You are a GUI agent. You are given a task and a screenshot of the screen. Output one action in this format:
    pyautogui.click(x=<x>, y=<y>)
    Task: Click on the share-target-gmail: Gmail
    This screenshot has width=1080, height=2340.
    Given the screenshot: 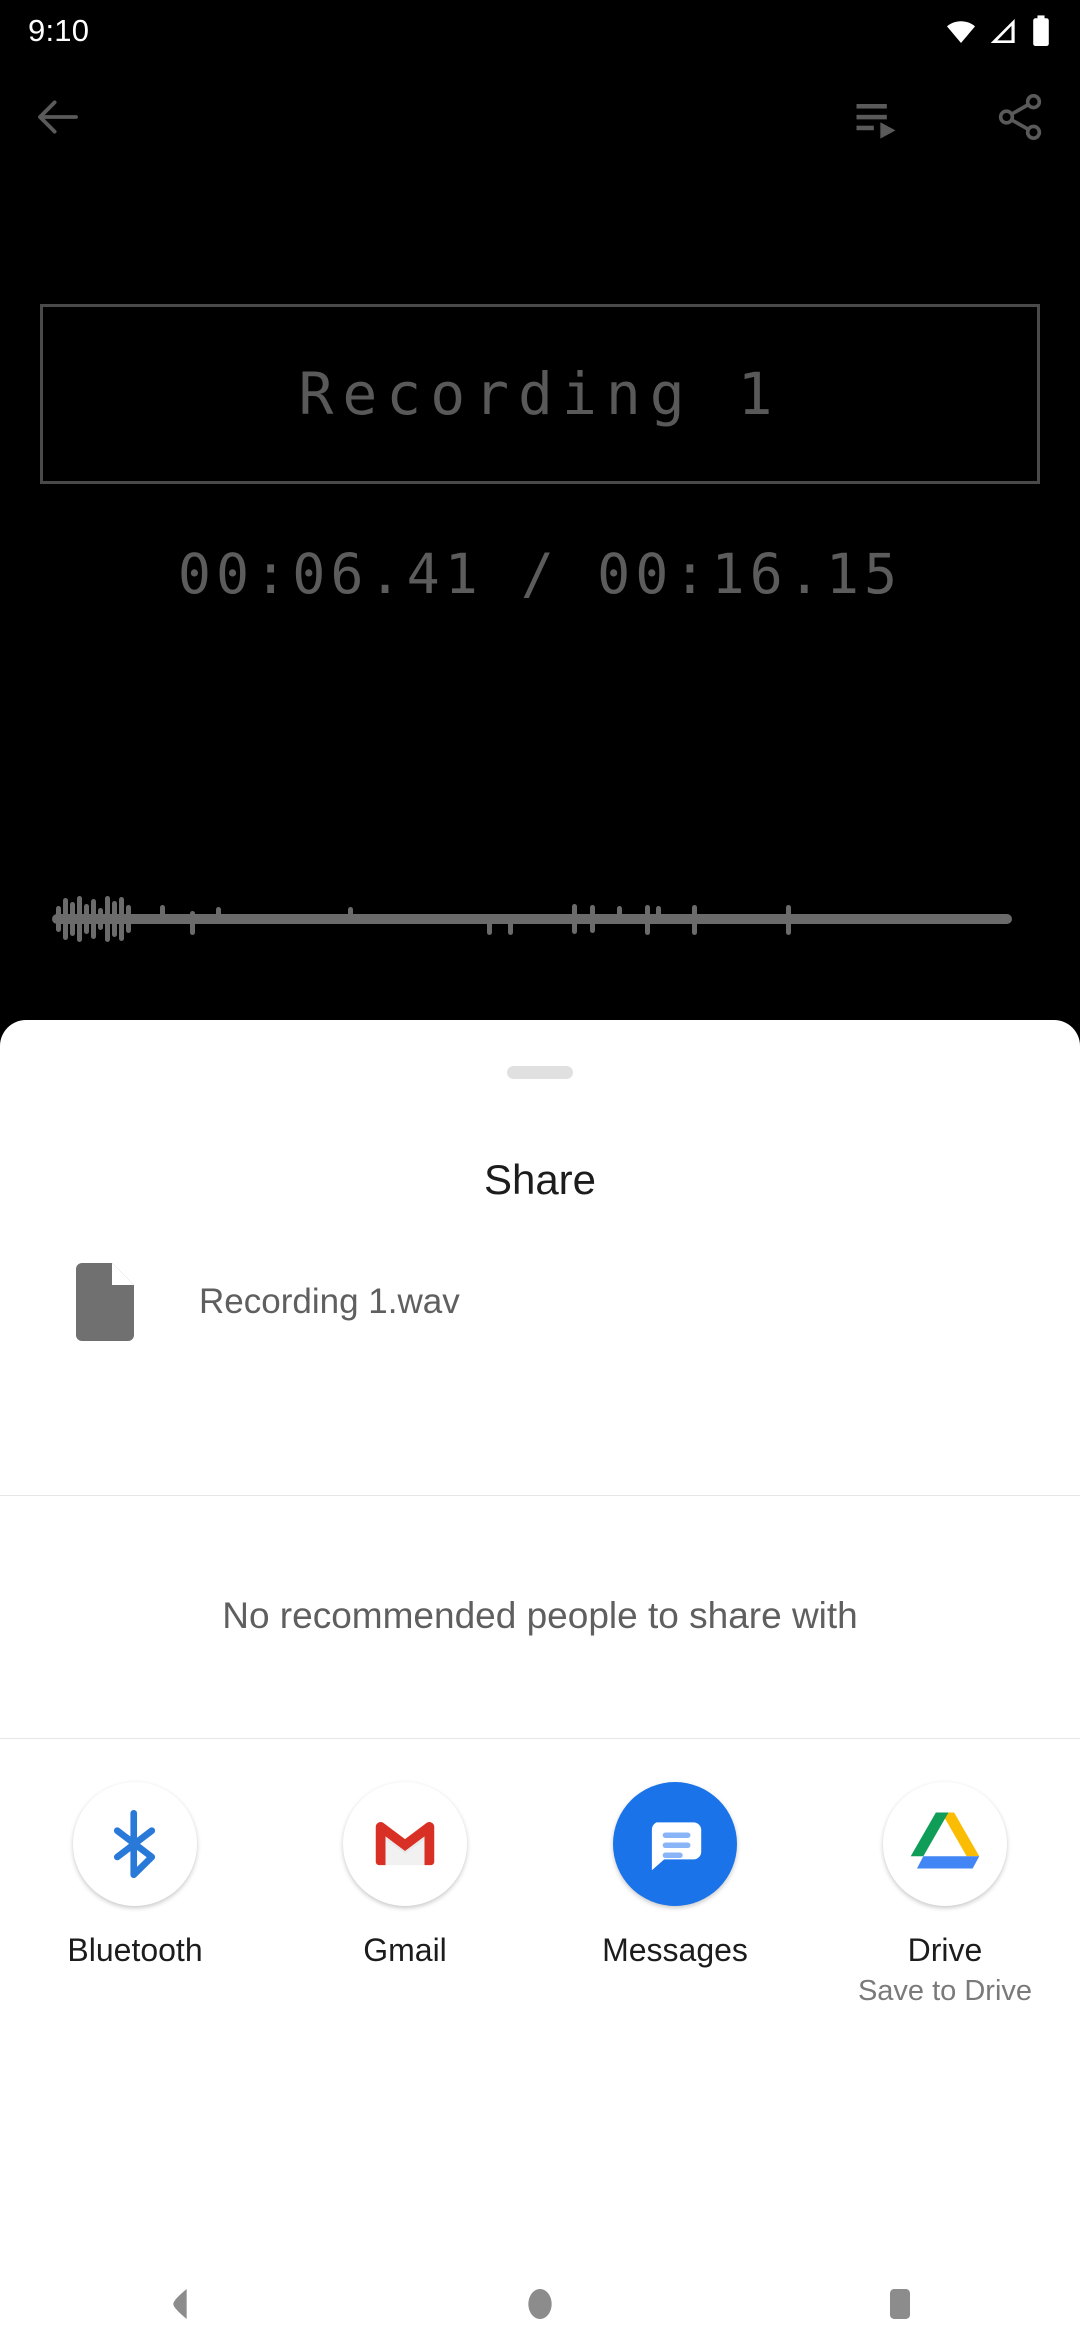 What is the action you would take?
    pyautogui.click(x=405, y=1902)
    